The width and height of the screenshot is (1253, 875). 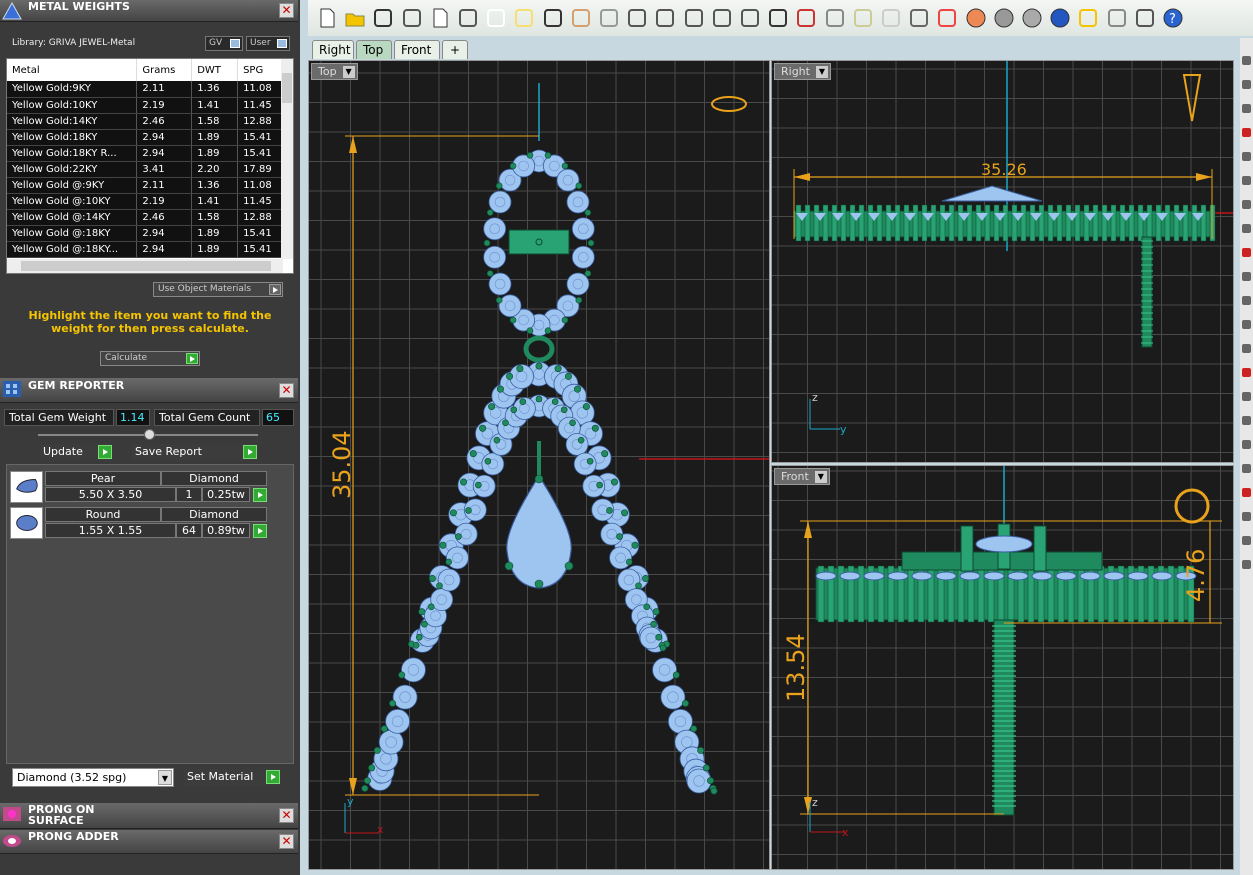 What do you see at coordinates (93, 777) in the screenshot?
I see `material-select: Diamond (3.52 spg) ▼` at bounding box center [93, 777].